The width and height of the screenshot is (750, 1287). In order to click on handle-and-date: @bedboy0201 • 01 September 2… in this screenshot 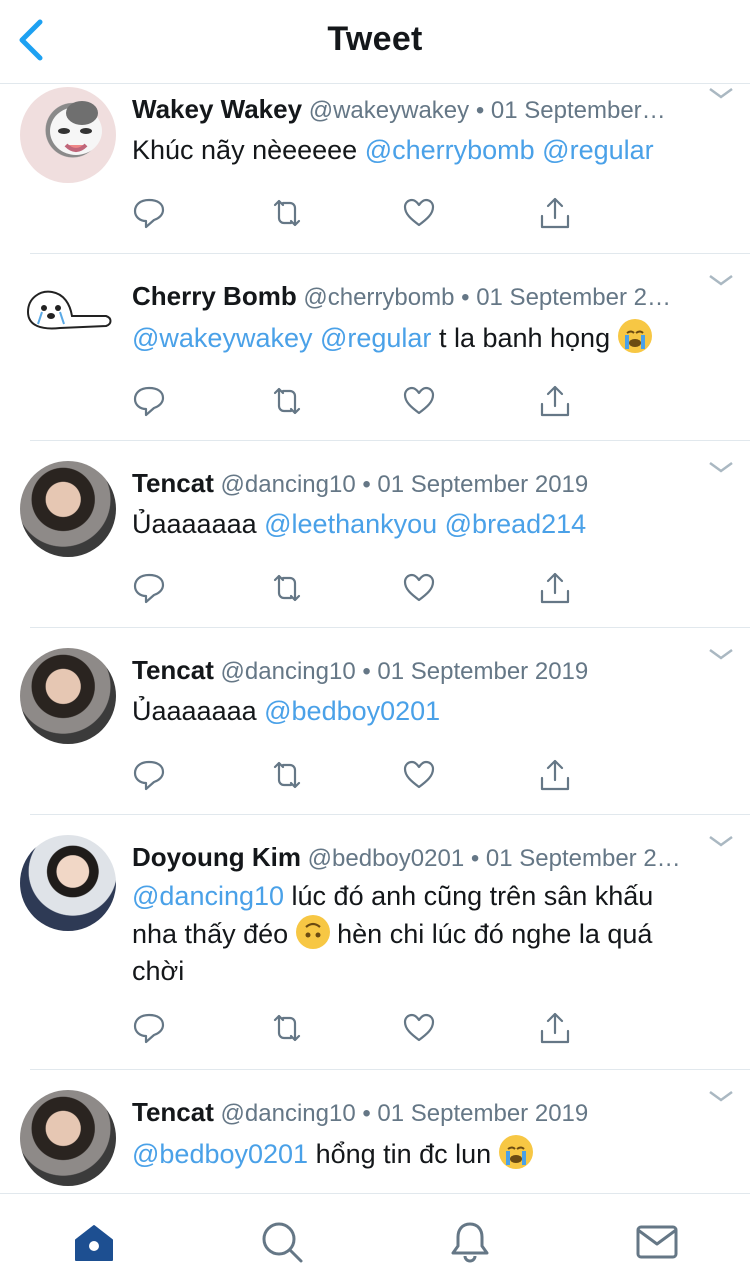, I will do `click(494, 858)`.